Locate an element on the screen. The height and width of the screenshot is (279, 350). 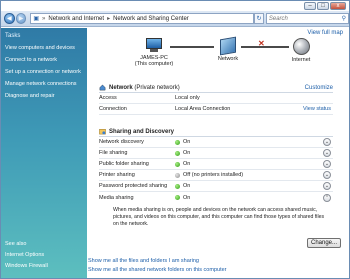
sharing-row-public-folder: Public folder sharing On ⌄ is located at coordinates (216, 164).